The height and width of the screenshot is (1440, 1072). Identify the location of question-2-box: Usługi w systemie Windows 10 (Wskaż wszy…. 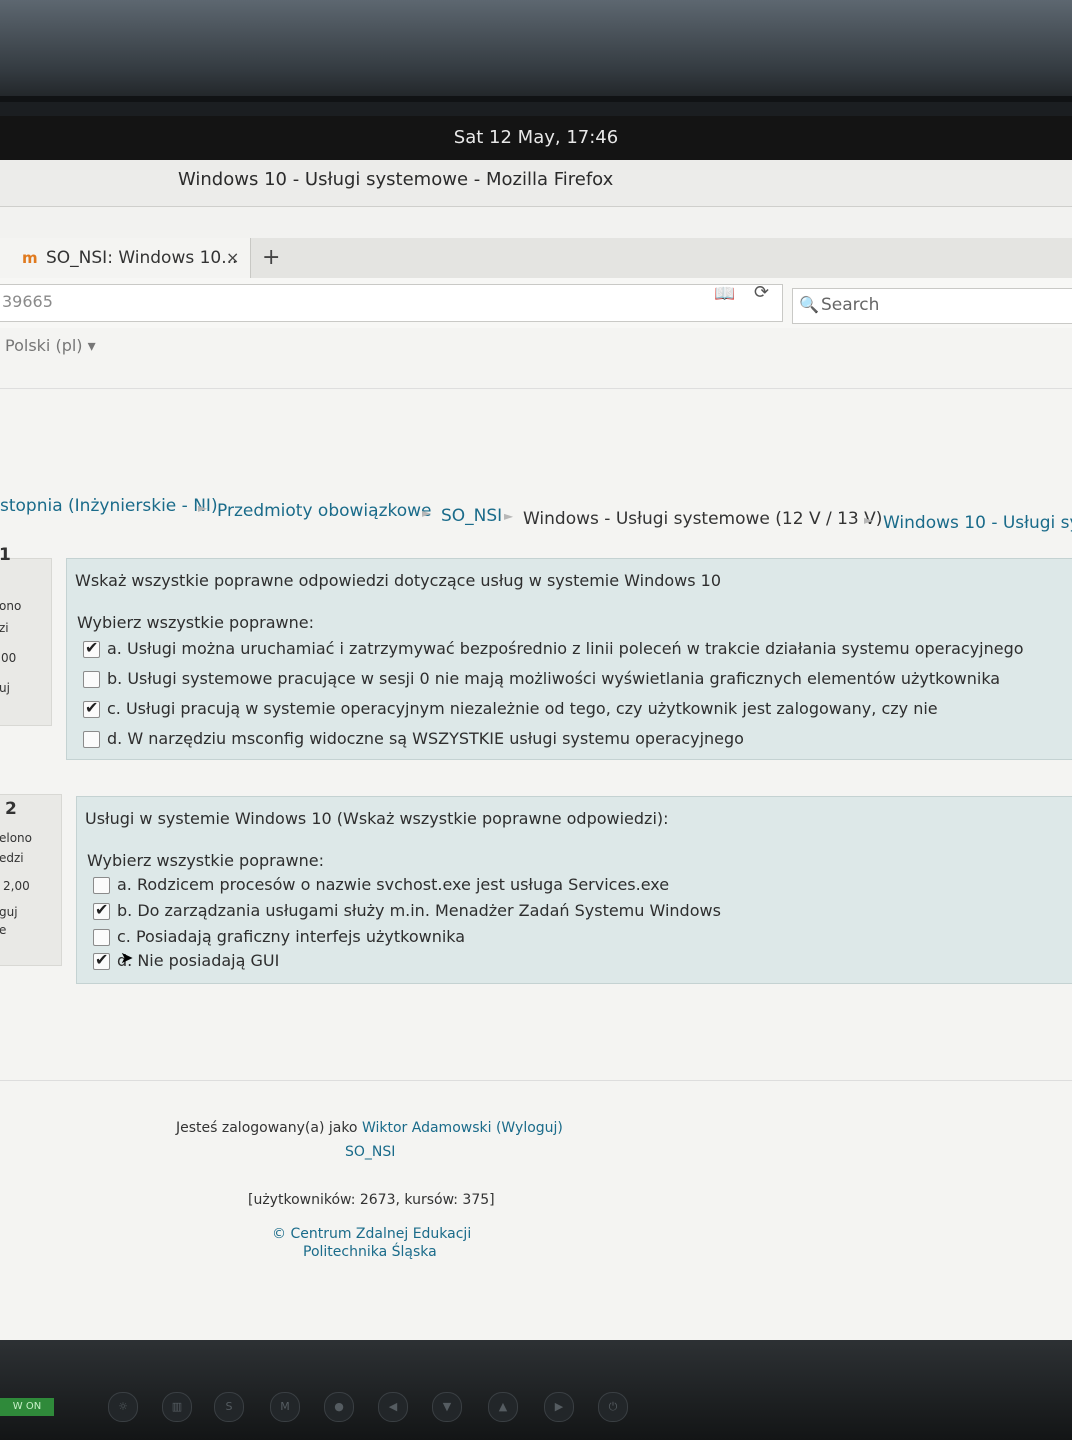
(574, 890).